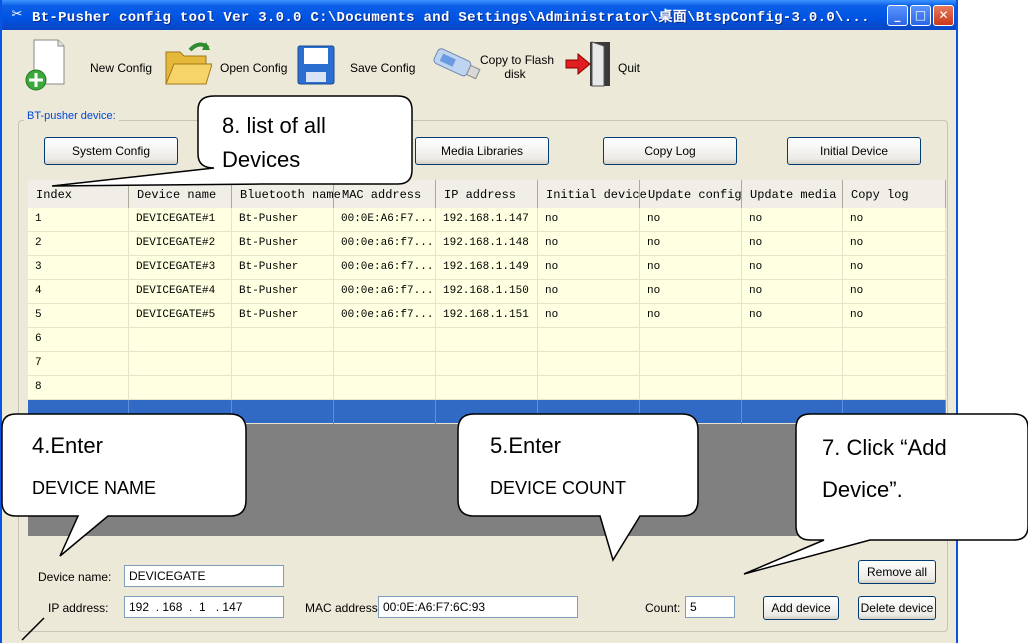 The width and height of the screenshot is (1028, 643). I want to click on cell-device-name: DEVICEGATE#1, so click(180, 220).